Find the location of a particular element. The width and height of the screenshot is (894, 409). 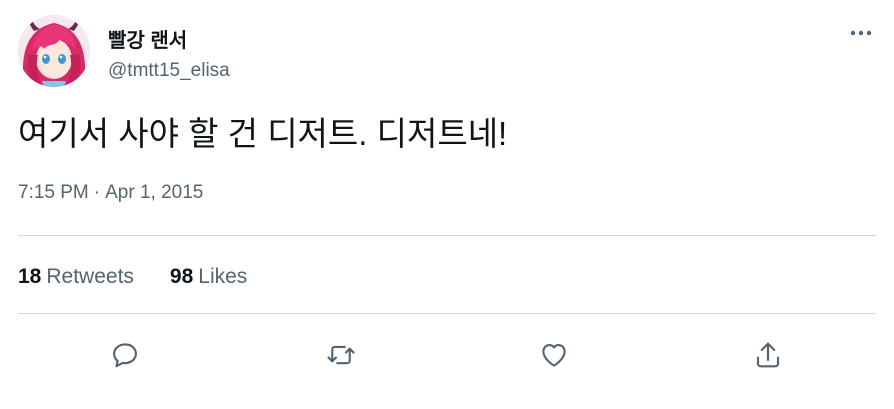

retweets-stat-link: 18 Retweets is located at coordinates (76, 277).